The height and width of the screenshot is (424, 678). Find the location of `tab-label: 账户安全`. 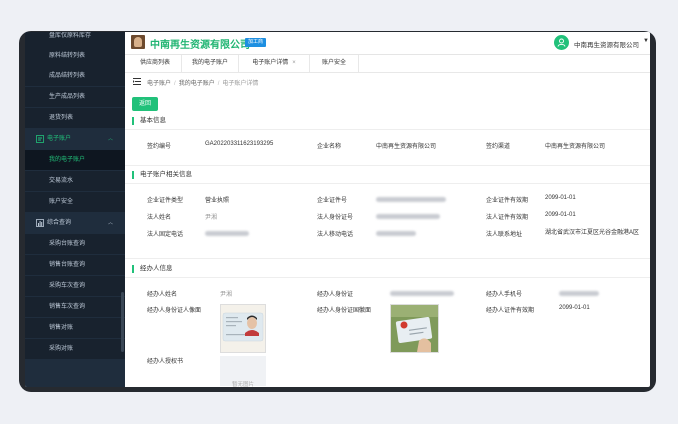

tab-label: 账户安全 is located at coordinates (333, 63).